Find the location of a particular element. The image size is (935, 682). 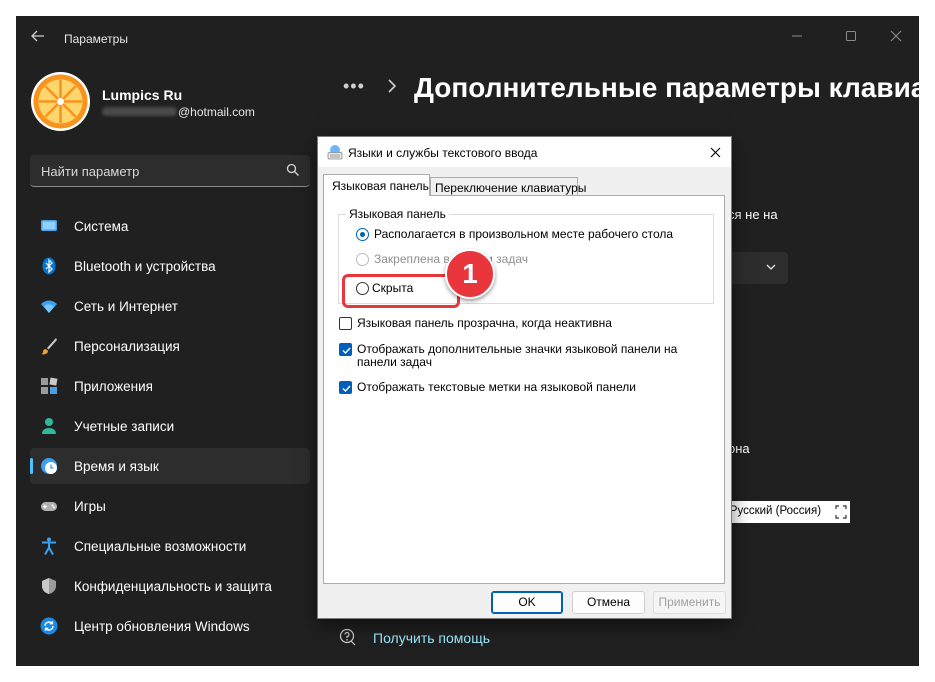

search-placeholder: Найти параметр is located at coordinates (90, 171).